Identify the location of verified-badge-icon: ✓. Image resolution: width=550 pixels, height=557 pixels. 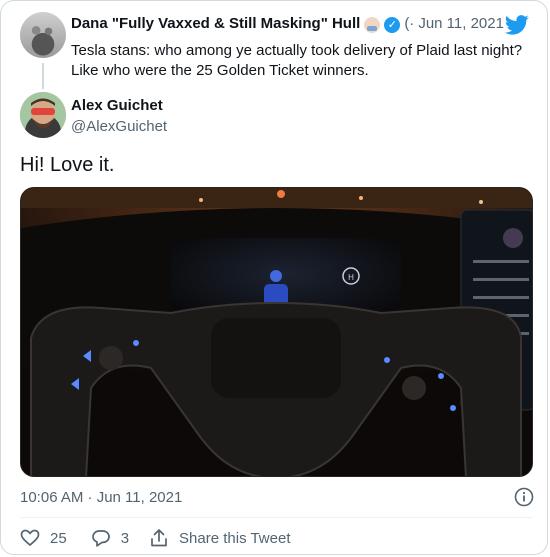
(392, 24).